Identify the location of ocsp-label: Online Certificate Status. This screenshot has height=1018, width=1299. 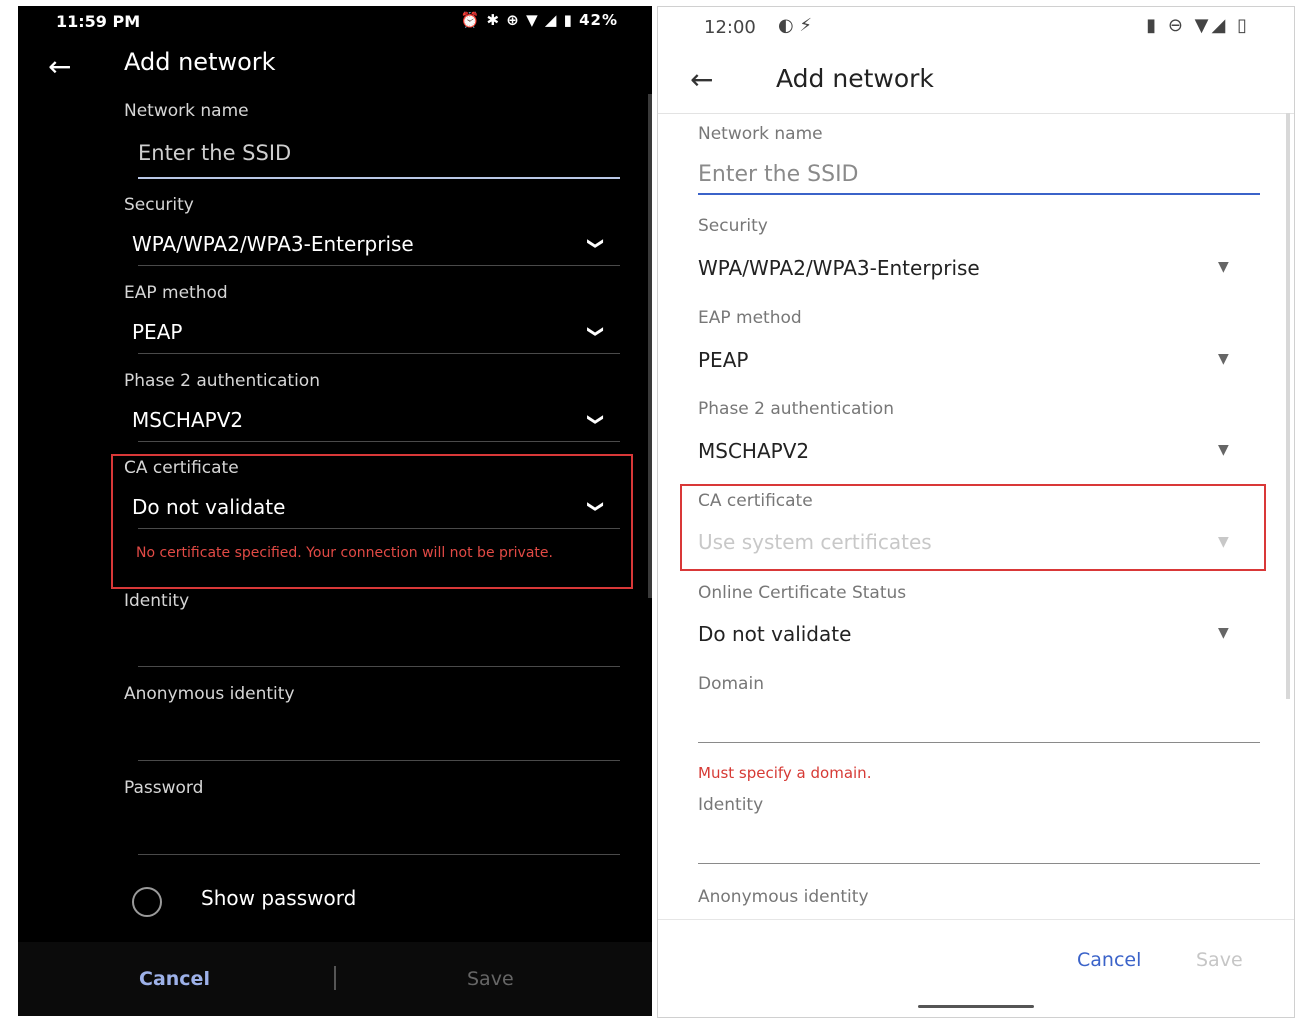
(802, 593).